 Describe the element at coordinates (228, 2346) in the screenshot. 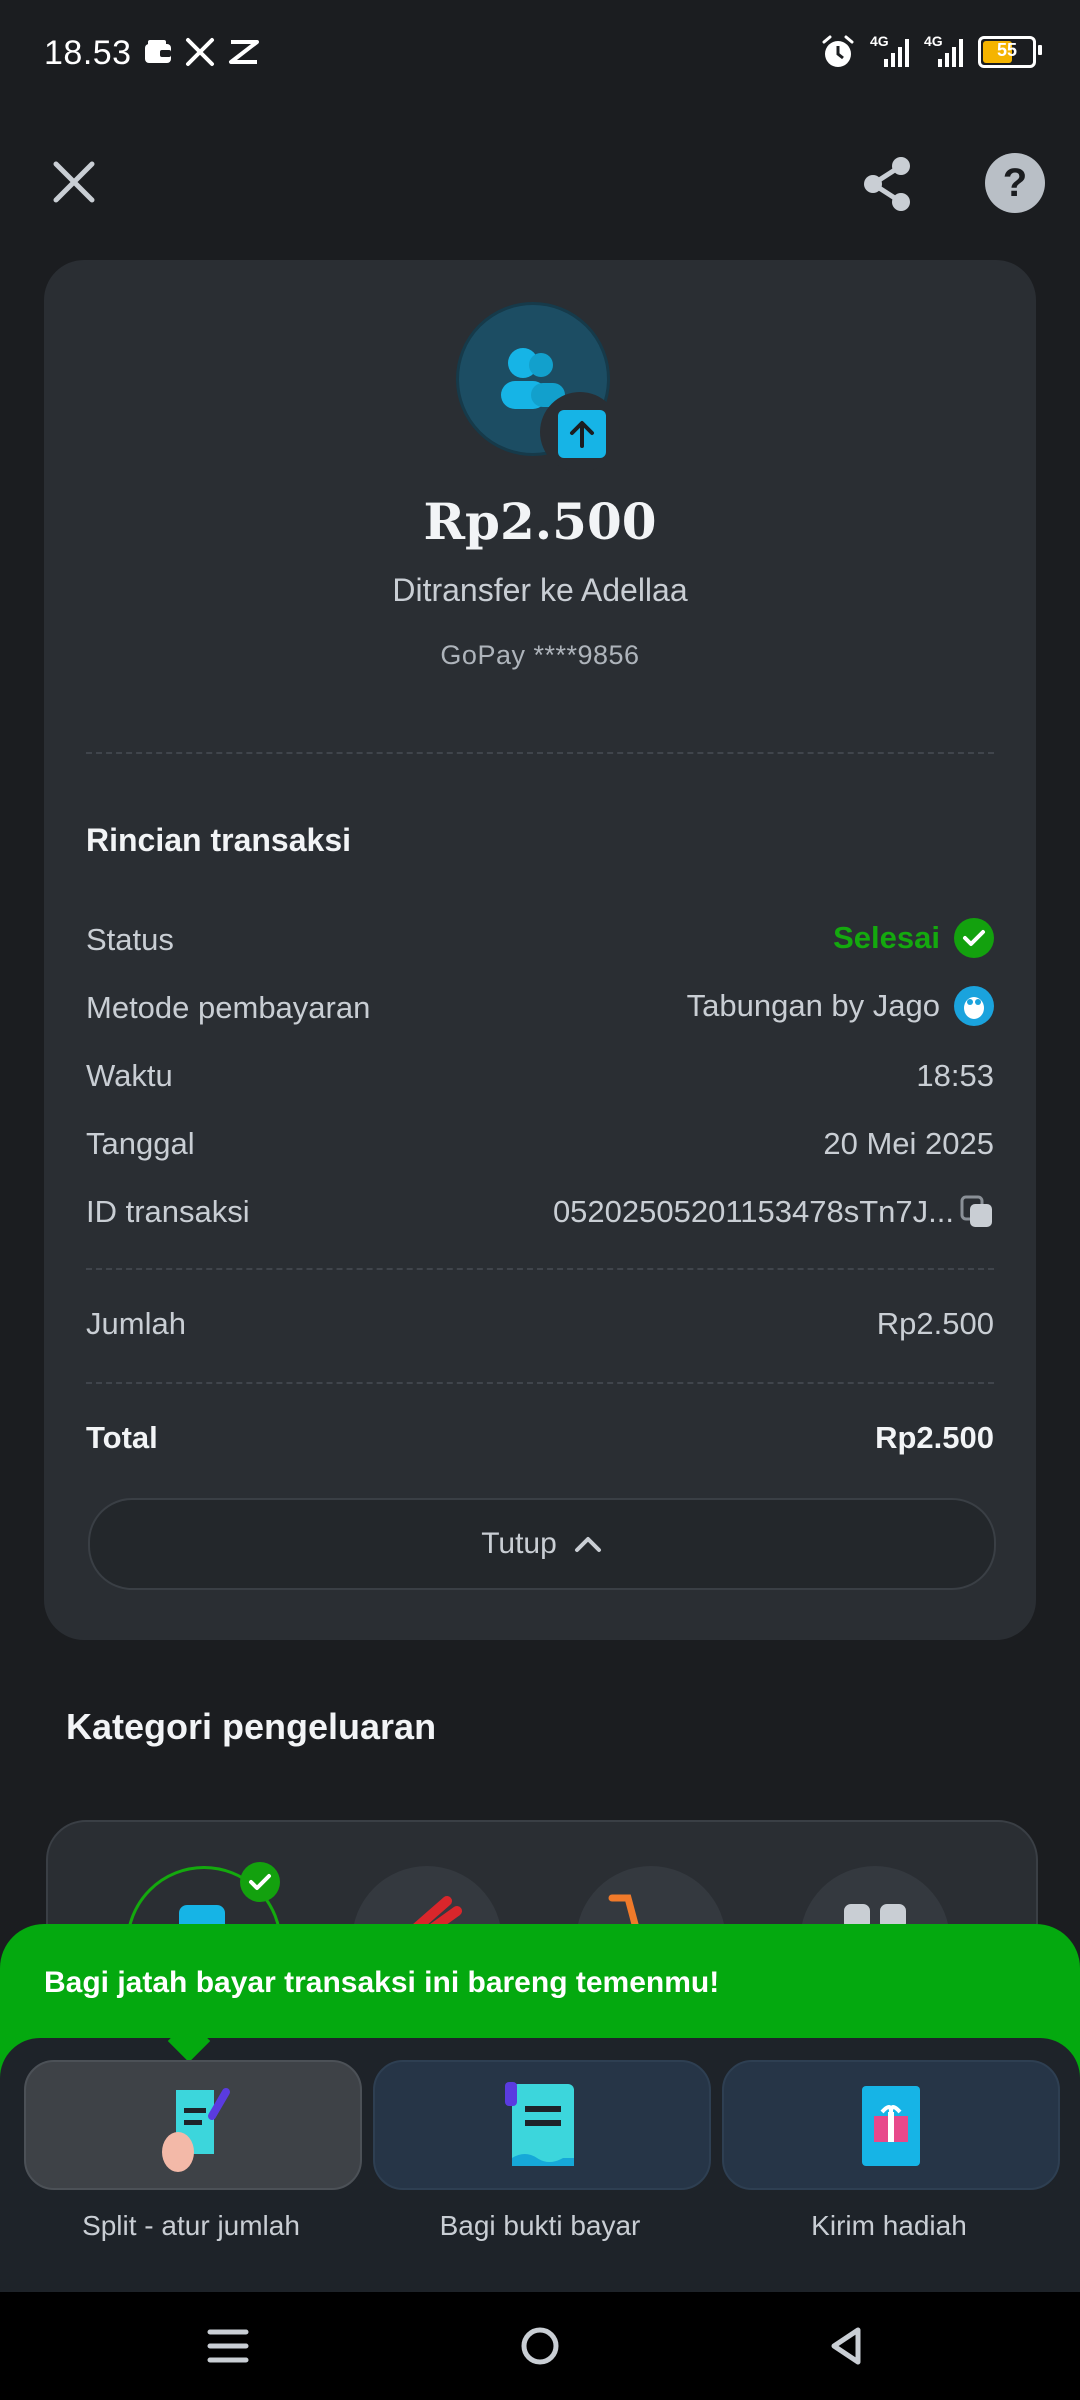

I see `recent-apps-icon` at that location.